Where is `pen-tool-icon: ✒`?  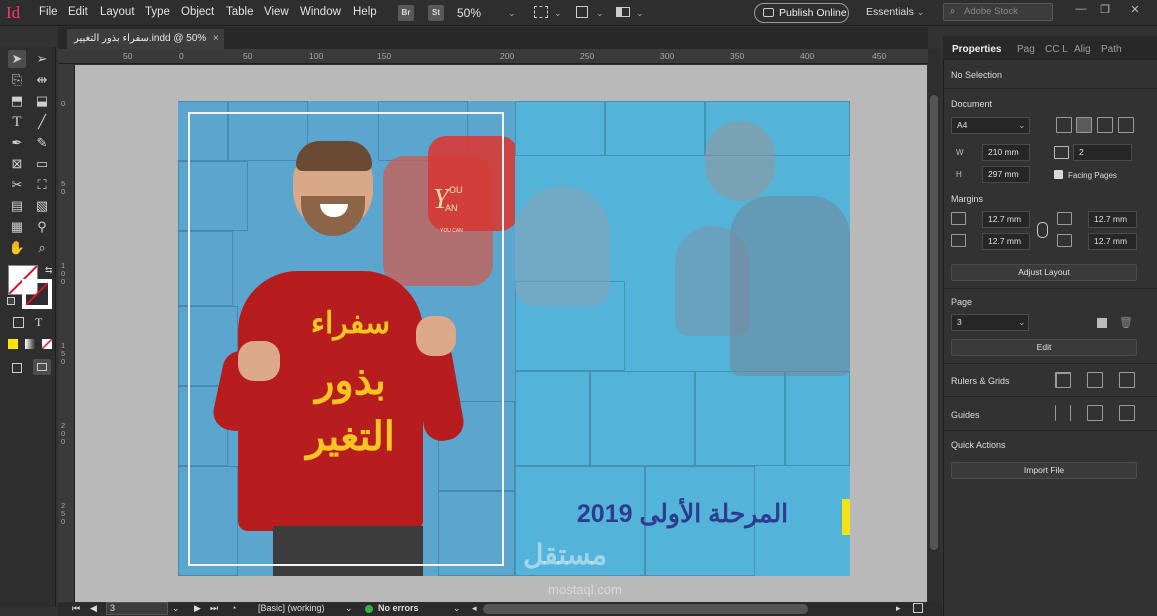 pen-tool-icon: ✒ is located at coordinates (17, 143).